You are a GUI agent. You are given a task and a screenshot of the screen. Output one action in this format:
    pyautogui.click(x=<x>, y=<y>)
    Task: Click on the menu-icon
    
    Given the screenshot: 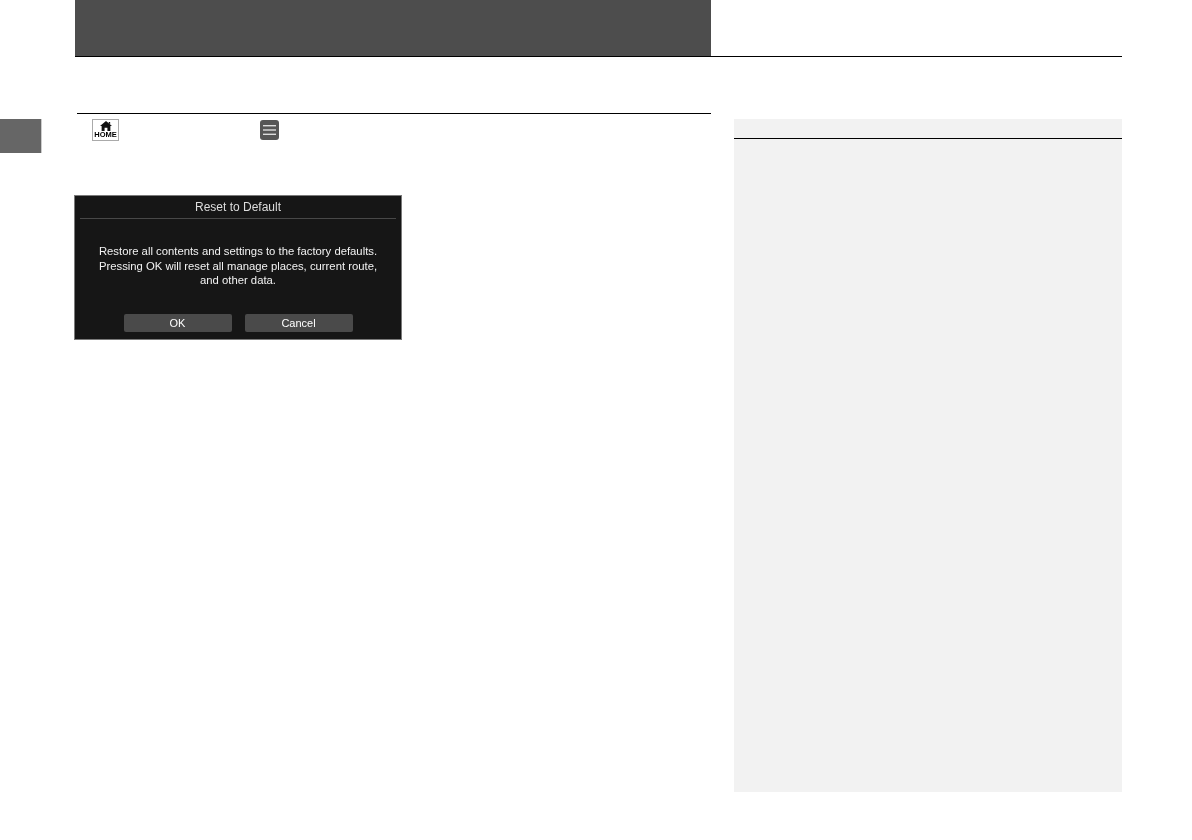 What is the action you would take?
    pyautogui.click(x=269, y=130)
    